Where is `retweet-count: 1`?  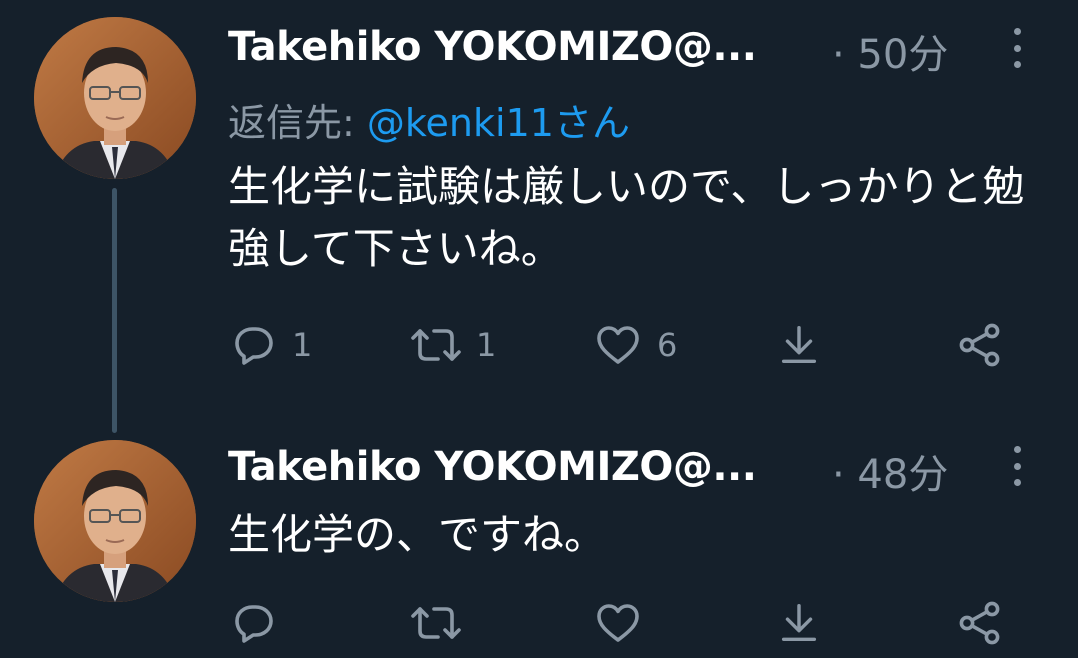
retweet-count: 1 is located at coordinates (486, 345).